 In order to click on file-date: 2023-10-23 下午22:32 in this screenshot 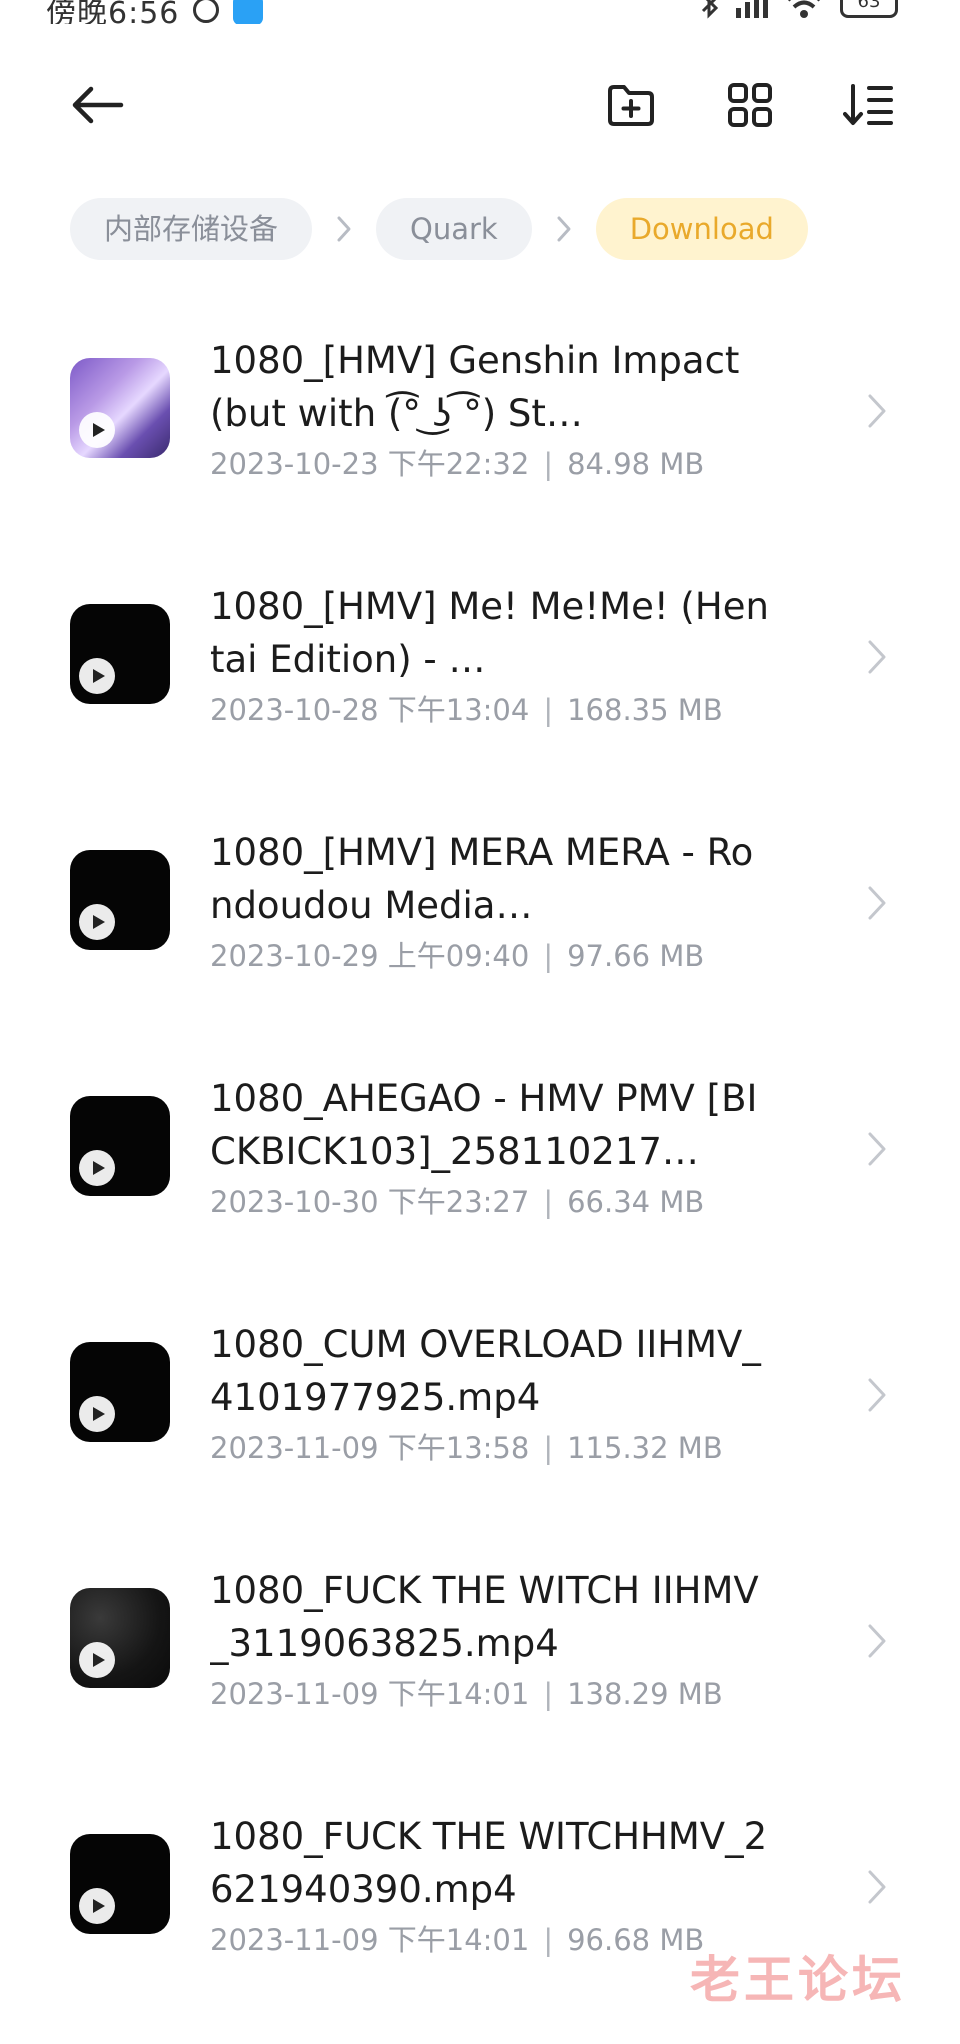, I will do `click(370, 464)`.